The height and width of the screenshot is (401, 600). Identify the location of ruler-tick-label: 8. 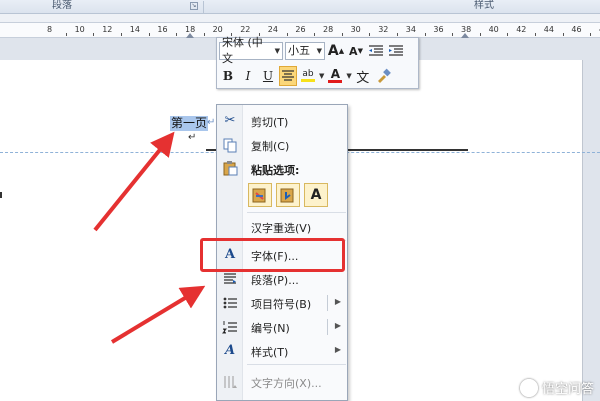
(50, 29).